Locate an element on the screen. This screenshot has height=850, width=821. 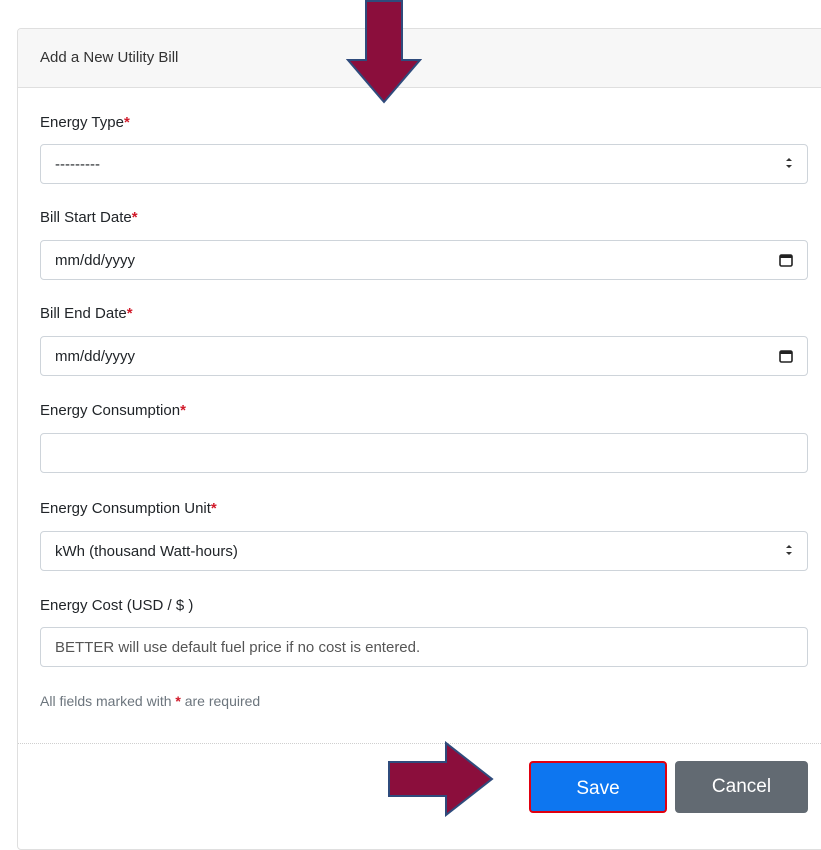
down-arrow-annotation is located at coordinates (384, 52).